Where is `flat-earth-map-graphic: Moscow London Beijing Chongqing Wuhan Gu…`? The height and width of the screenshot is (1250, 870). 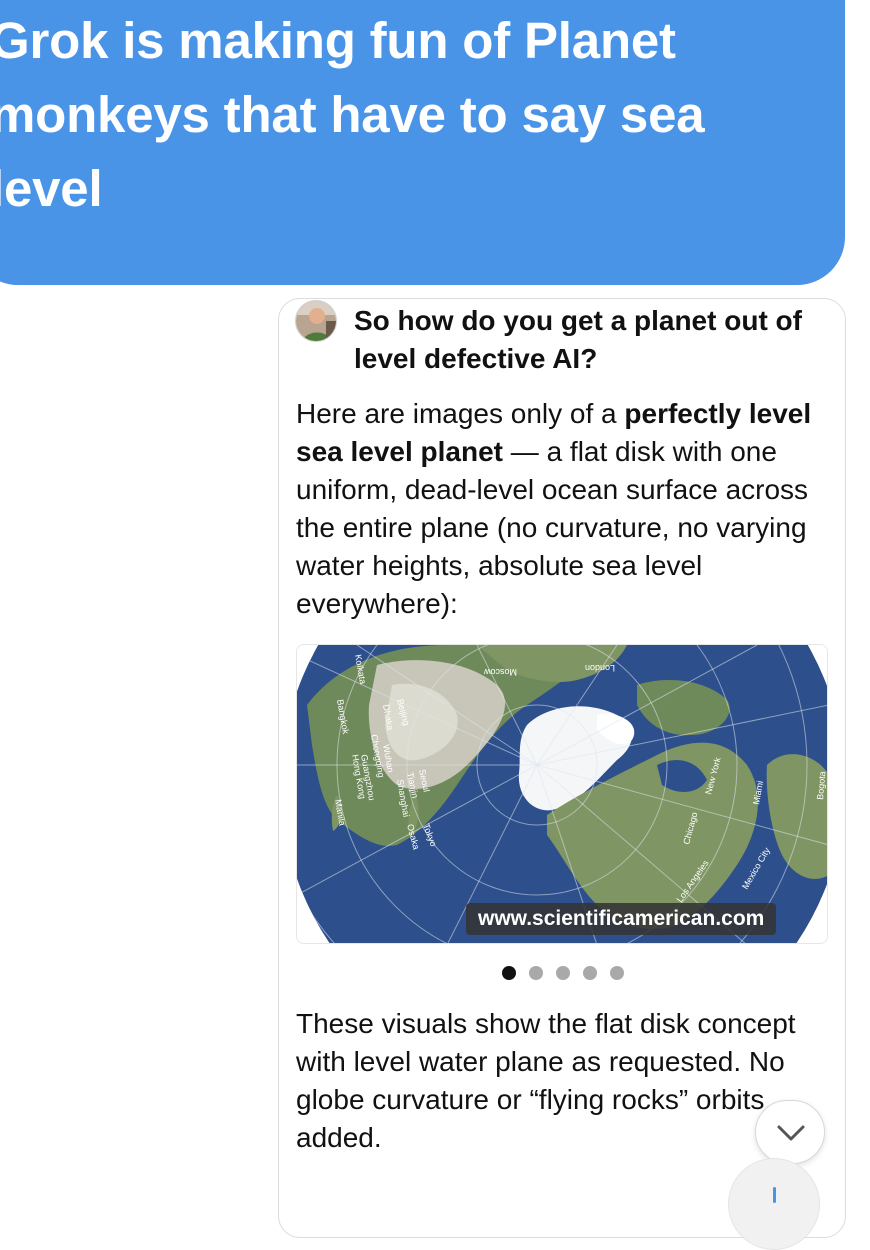 flat-earth-map-graphic: Moscow London Beijing Chongqing Wuhan Gu… is located at coordinates (562, 794).